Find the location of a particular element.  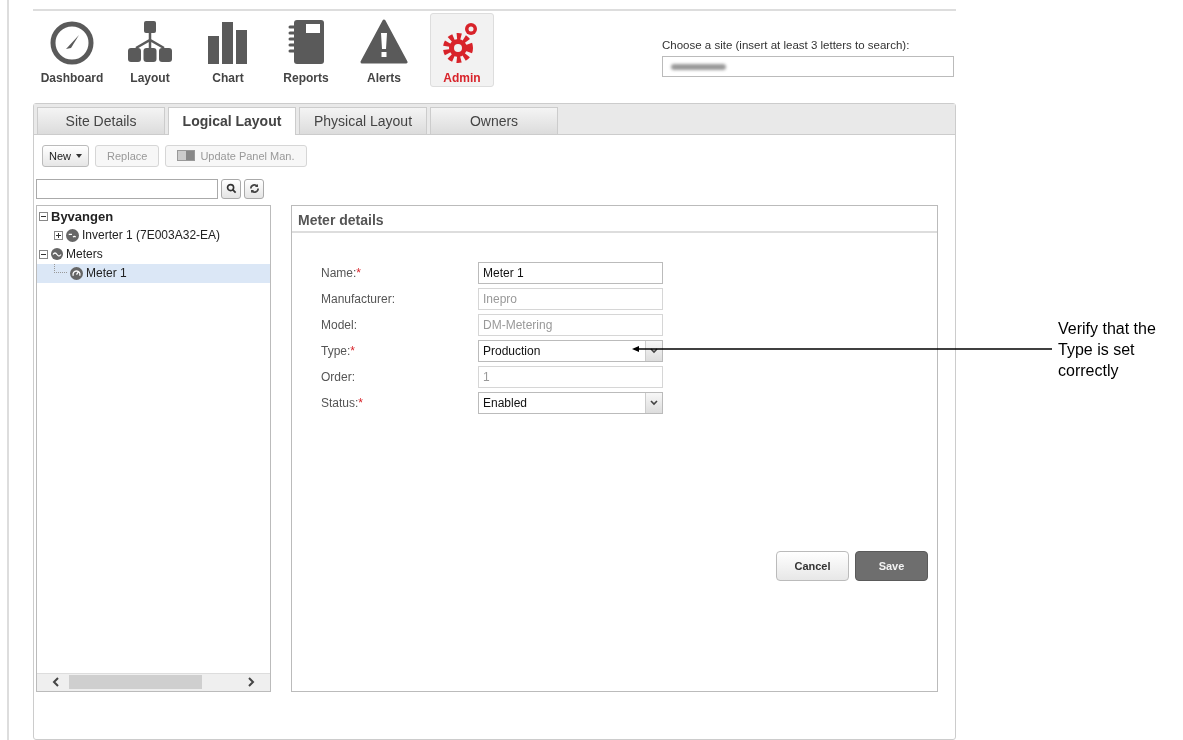

dropdown-field: Production is located at coordinates (570, 350).